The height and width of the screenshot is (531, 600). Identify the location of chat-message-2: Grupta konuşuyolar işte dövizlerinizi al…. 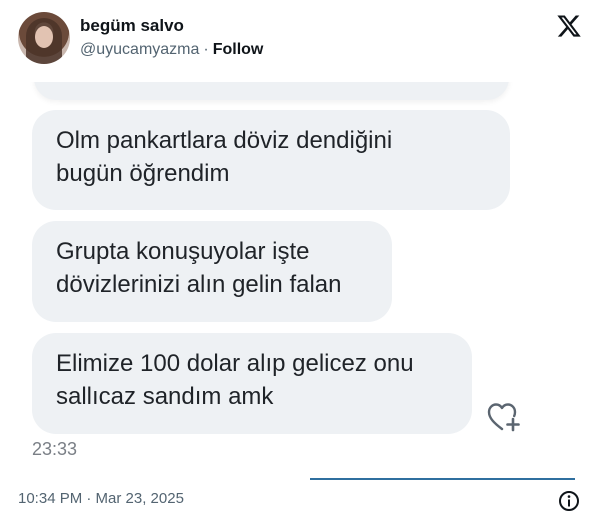
(212, 271).